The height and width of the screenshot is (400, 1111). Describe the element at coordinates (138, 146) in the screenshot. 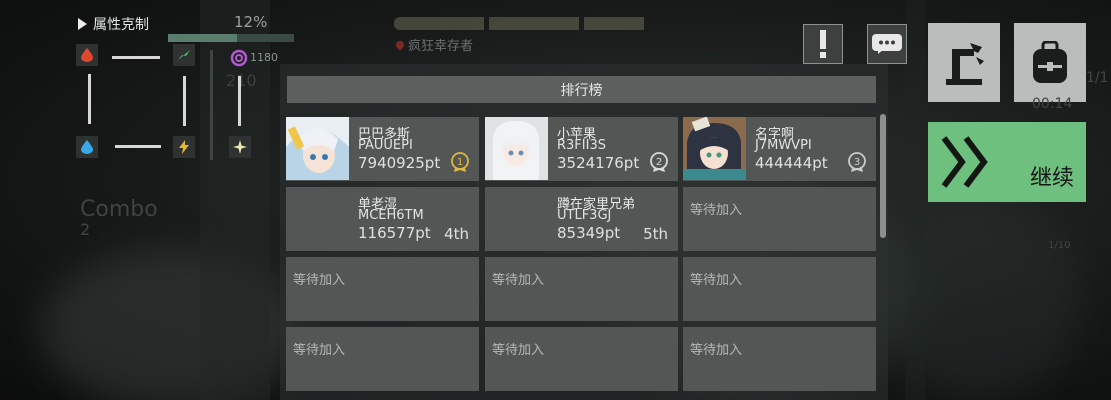

I see `arrow-left` at that location.